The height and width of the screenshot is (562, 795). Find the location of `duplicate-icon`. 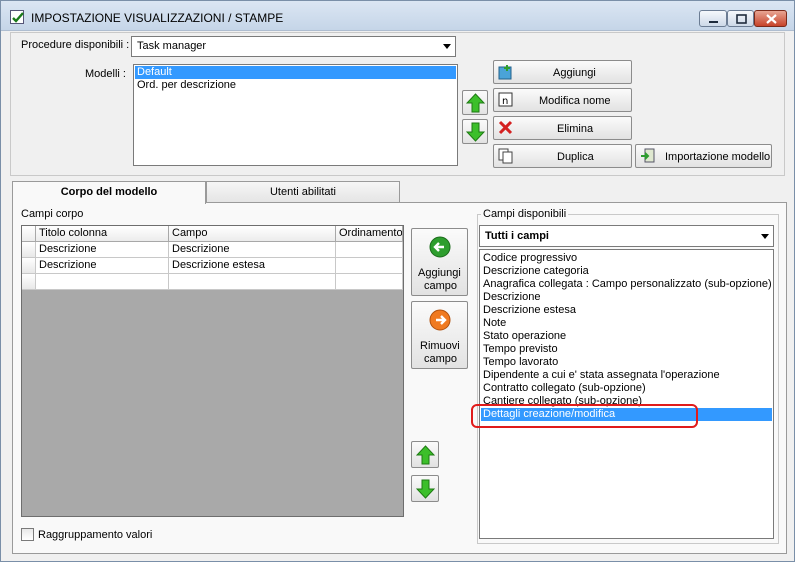

duplicate-icon is located at coordinates (505, 156).